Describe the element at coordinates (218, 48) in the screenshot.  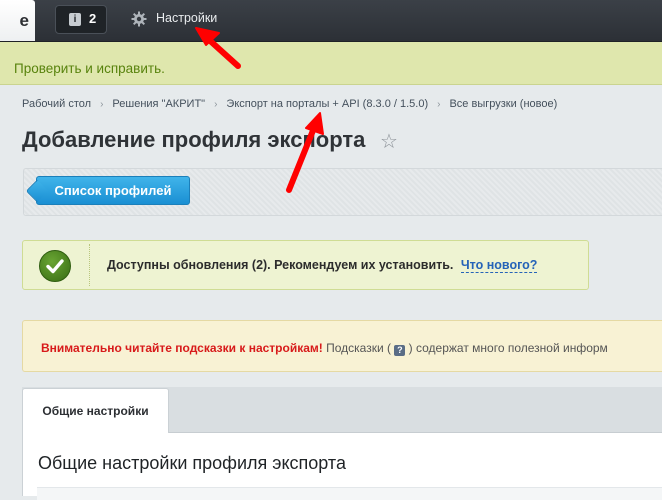
I see `arrow-to-settings` at that location.